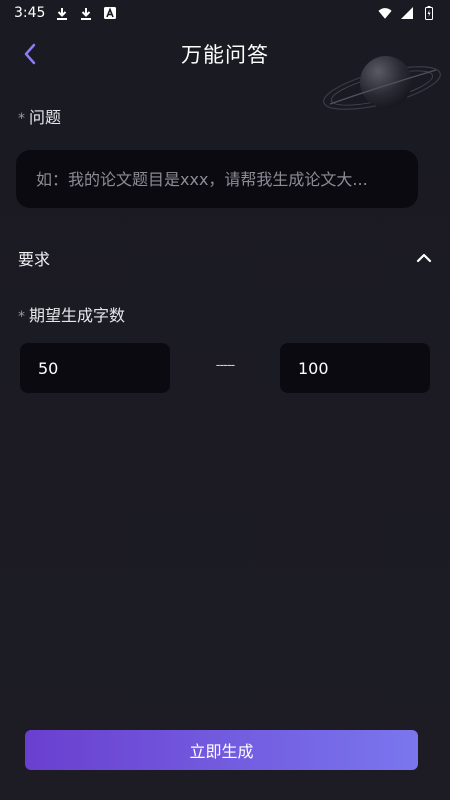 The height and width of the screenshot is (800, 450). I want to click on battery-icon, so click(429, 13).